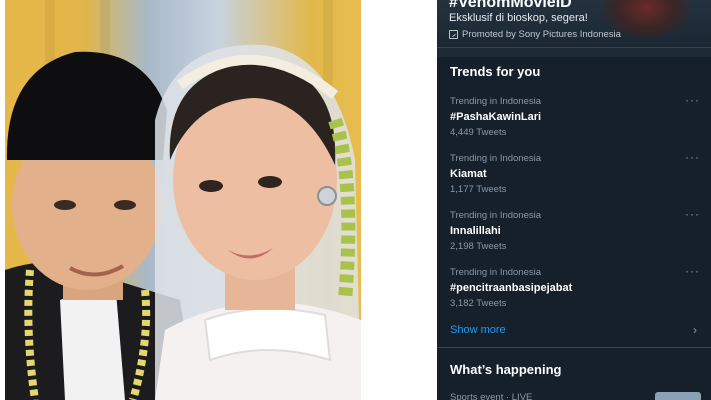  I want to click on event-context: Sports event · LIVE, so click(491, 396).